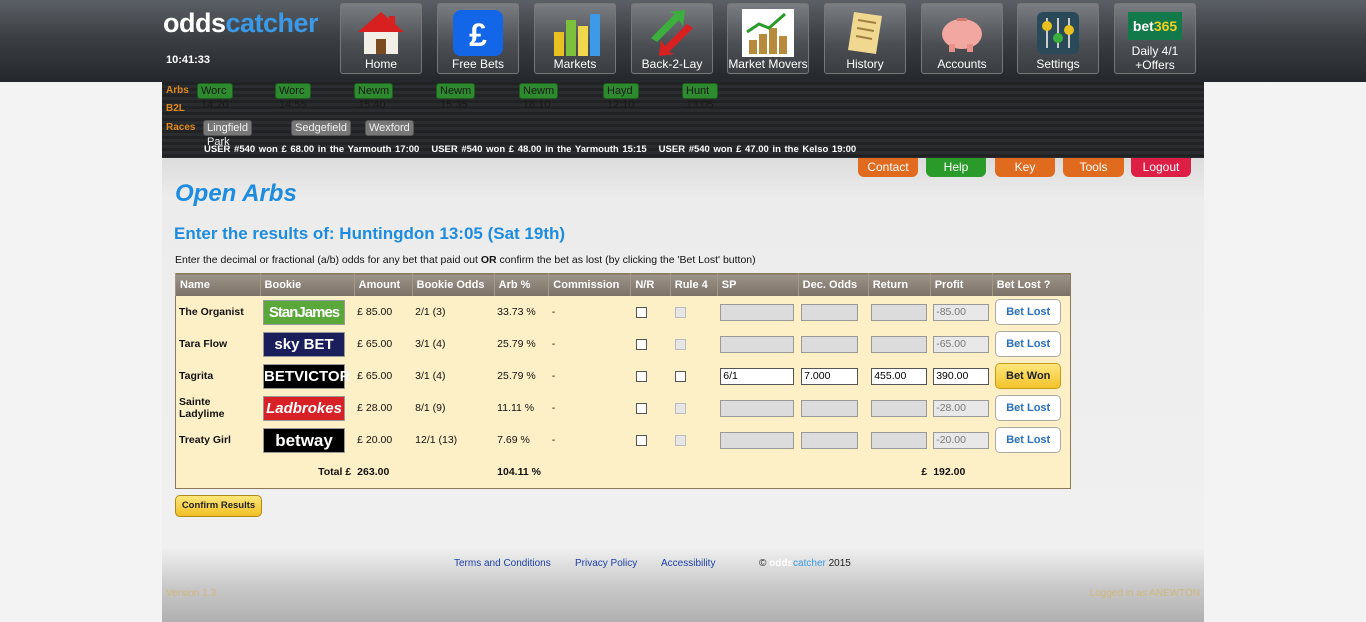 This screenshot has height=622, width=1366. What do you see at coordinates (513, 440) in the screenshot?
I see `arb-cell: 7.69 %` at bounding box center [513, 440].